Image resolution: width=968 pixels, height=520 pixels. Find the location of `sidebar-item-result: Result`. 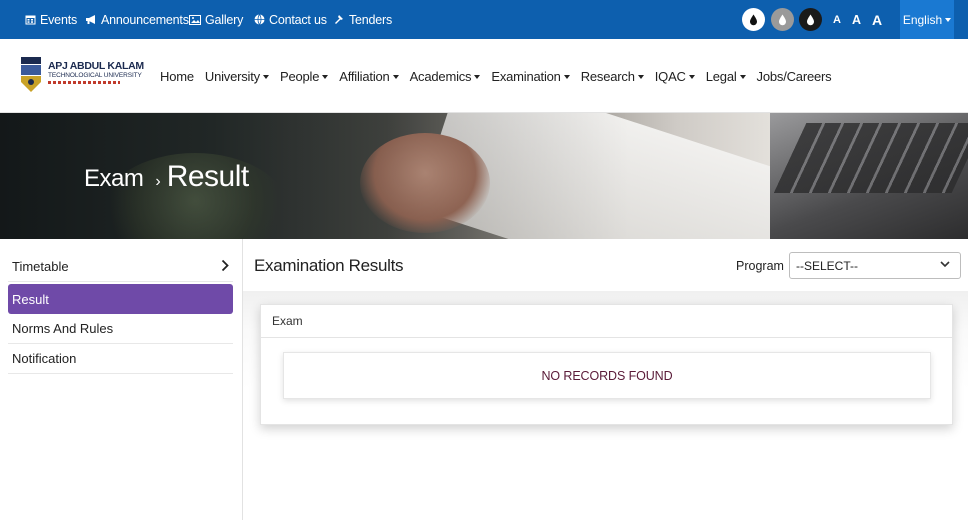

sidebar-item-result: Result is located at coordinates (120, 299).